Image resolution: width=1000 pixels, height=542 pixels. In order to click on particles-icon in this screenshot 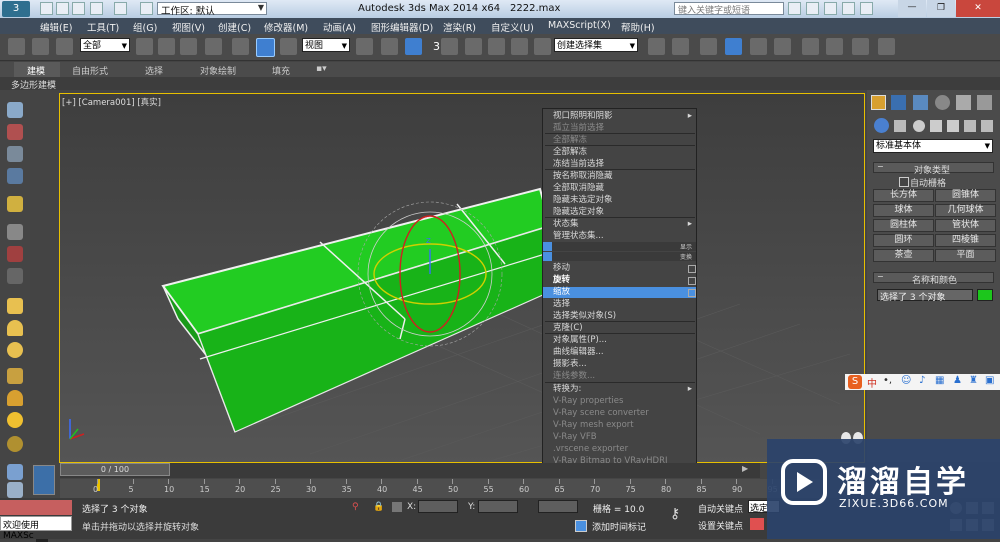, I will do `click(15, 472)`.